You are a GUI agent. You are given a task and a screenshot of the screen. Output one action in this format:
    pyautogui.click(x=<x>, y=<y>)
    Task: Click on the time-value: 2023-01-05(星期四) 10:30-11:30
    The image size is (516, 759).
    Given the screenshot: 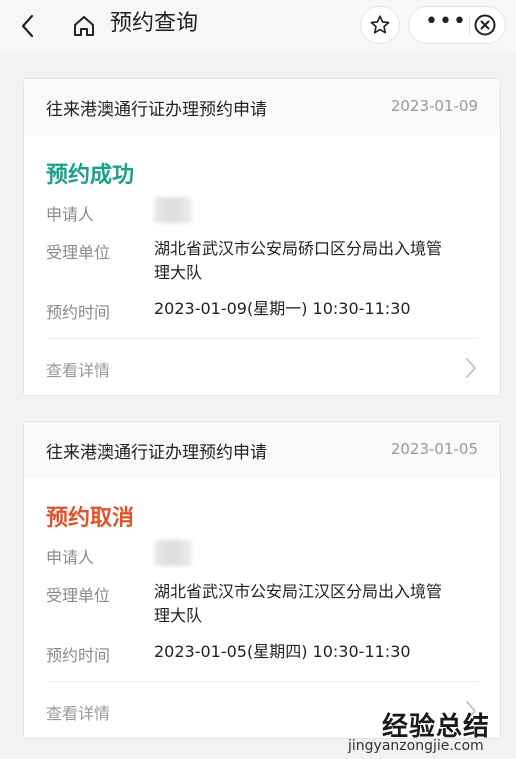 What is the action you would take?
    pyautogui.click(x=282, y=651)
    